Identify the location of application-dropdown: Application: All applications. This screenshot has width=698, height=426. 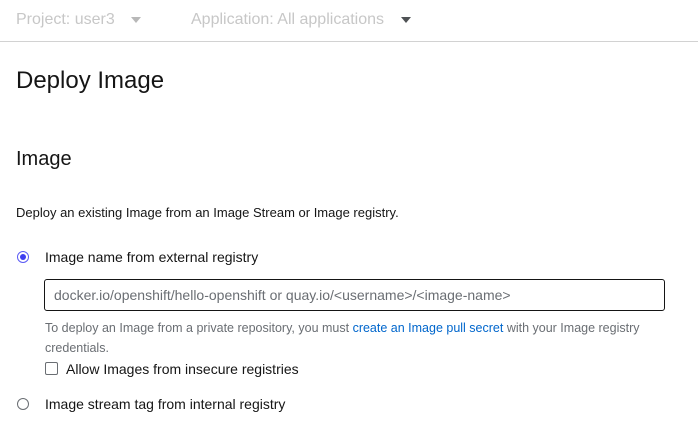
(301, 20).